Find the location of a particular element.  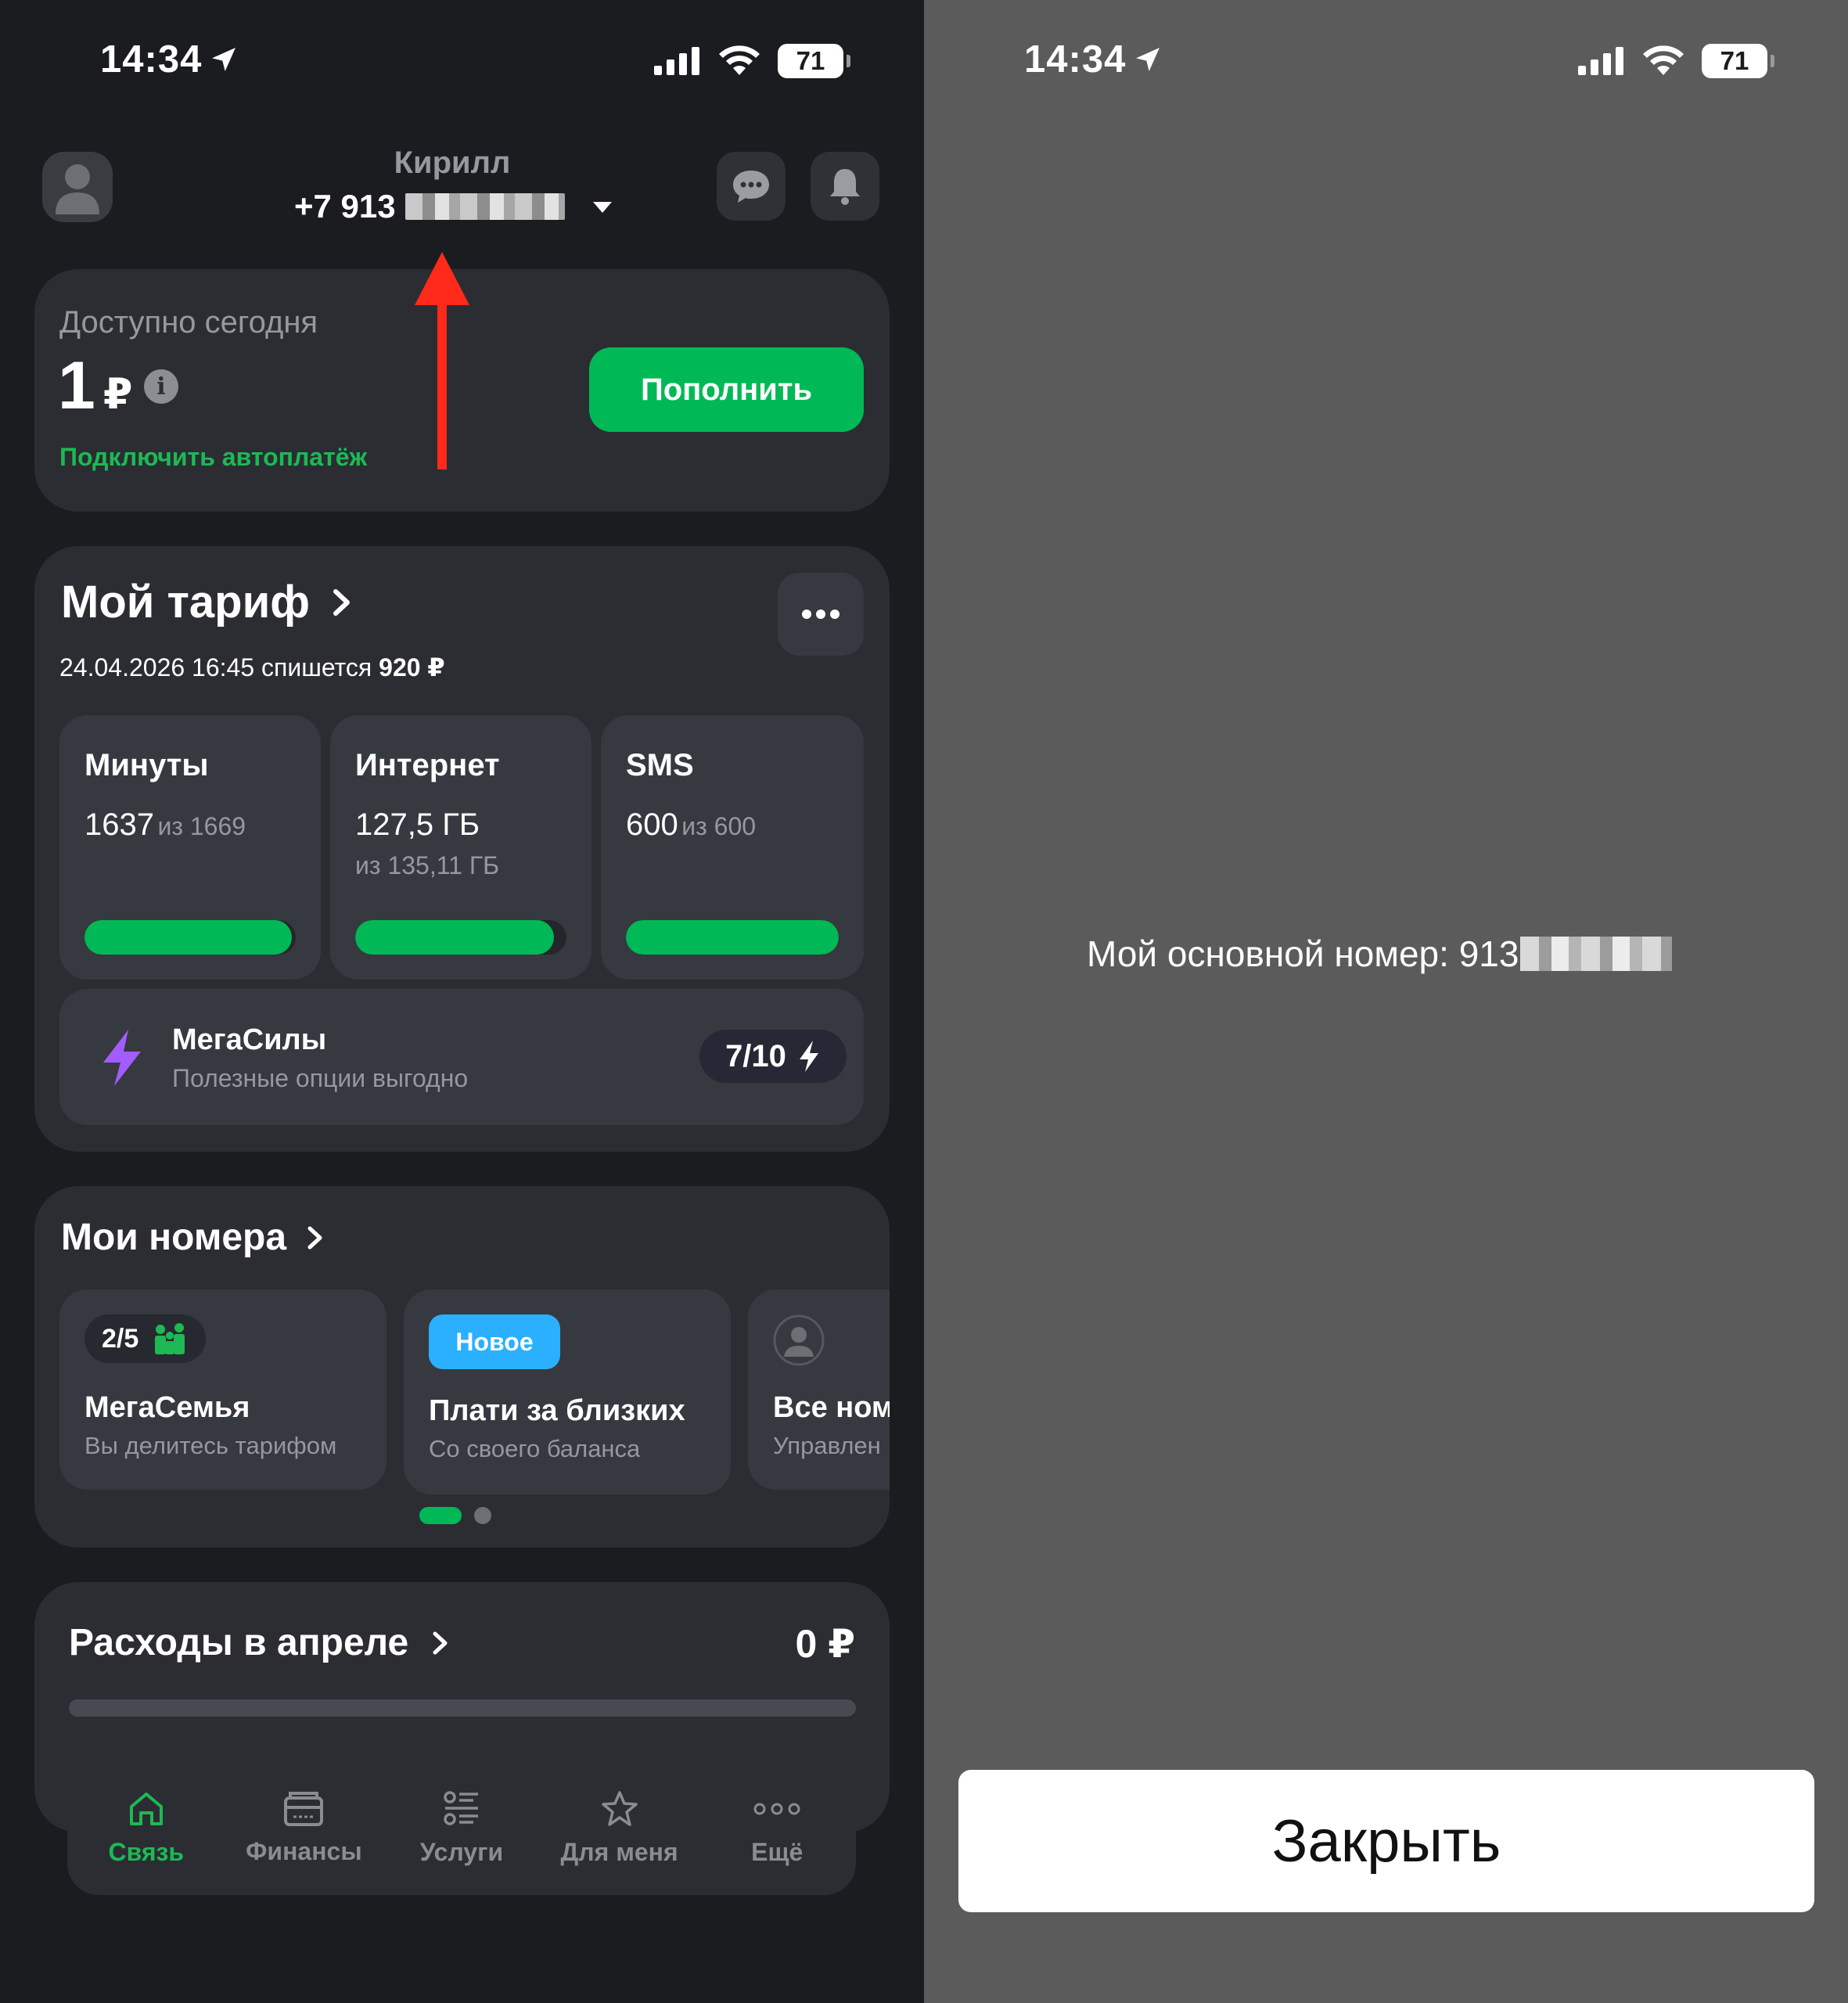

carousel-dot is located at coordinates (482, 1516).